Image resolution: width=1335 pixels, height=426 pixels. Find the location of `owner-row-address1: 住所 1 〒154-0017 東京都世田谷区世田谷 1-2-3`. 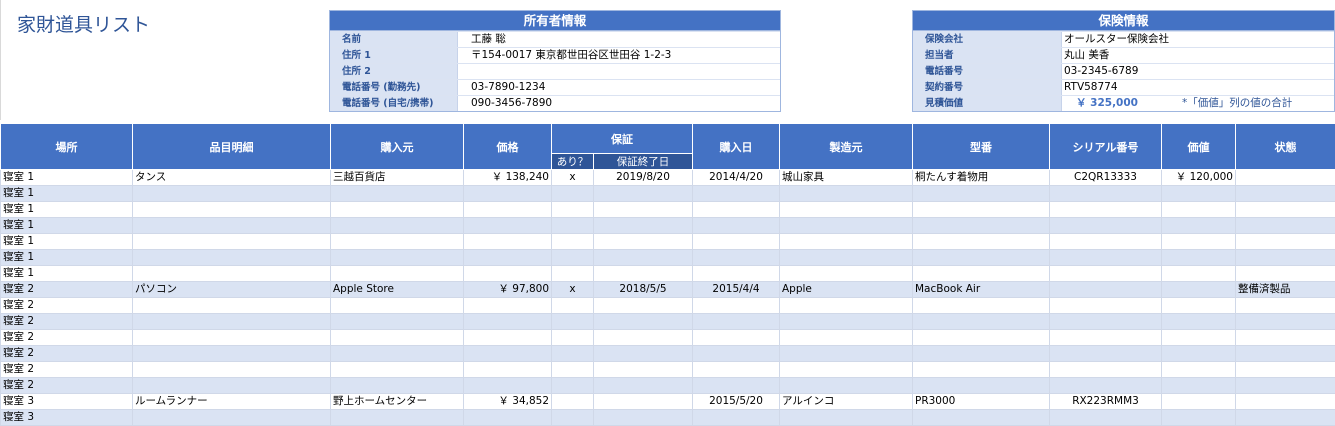

owner-row-address1: 住所 1 〒154-0017 東京都世田谷区世田谷 1-2-3 is located at coordinates (555, 55).